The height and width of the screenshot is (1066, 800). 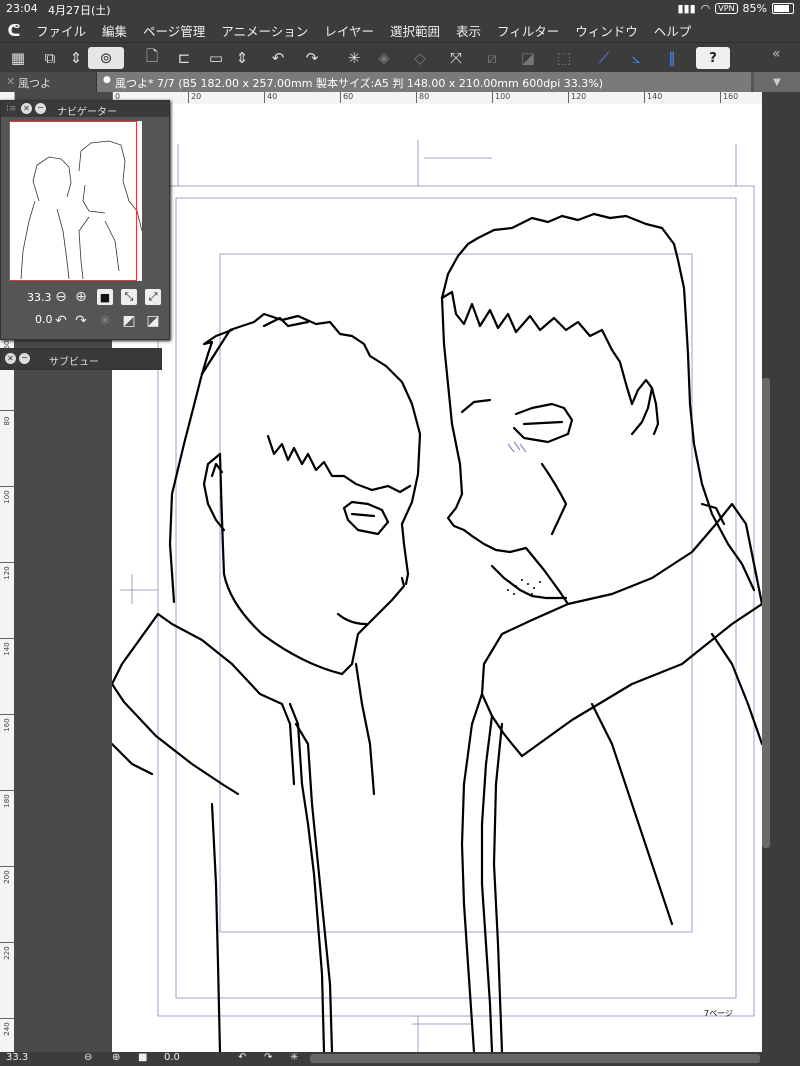 I want to click on pen-snap-icon: ∥, so click(x=672, y=58).